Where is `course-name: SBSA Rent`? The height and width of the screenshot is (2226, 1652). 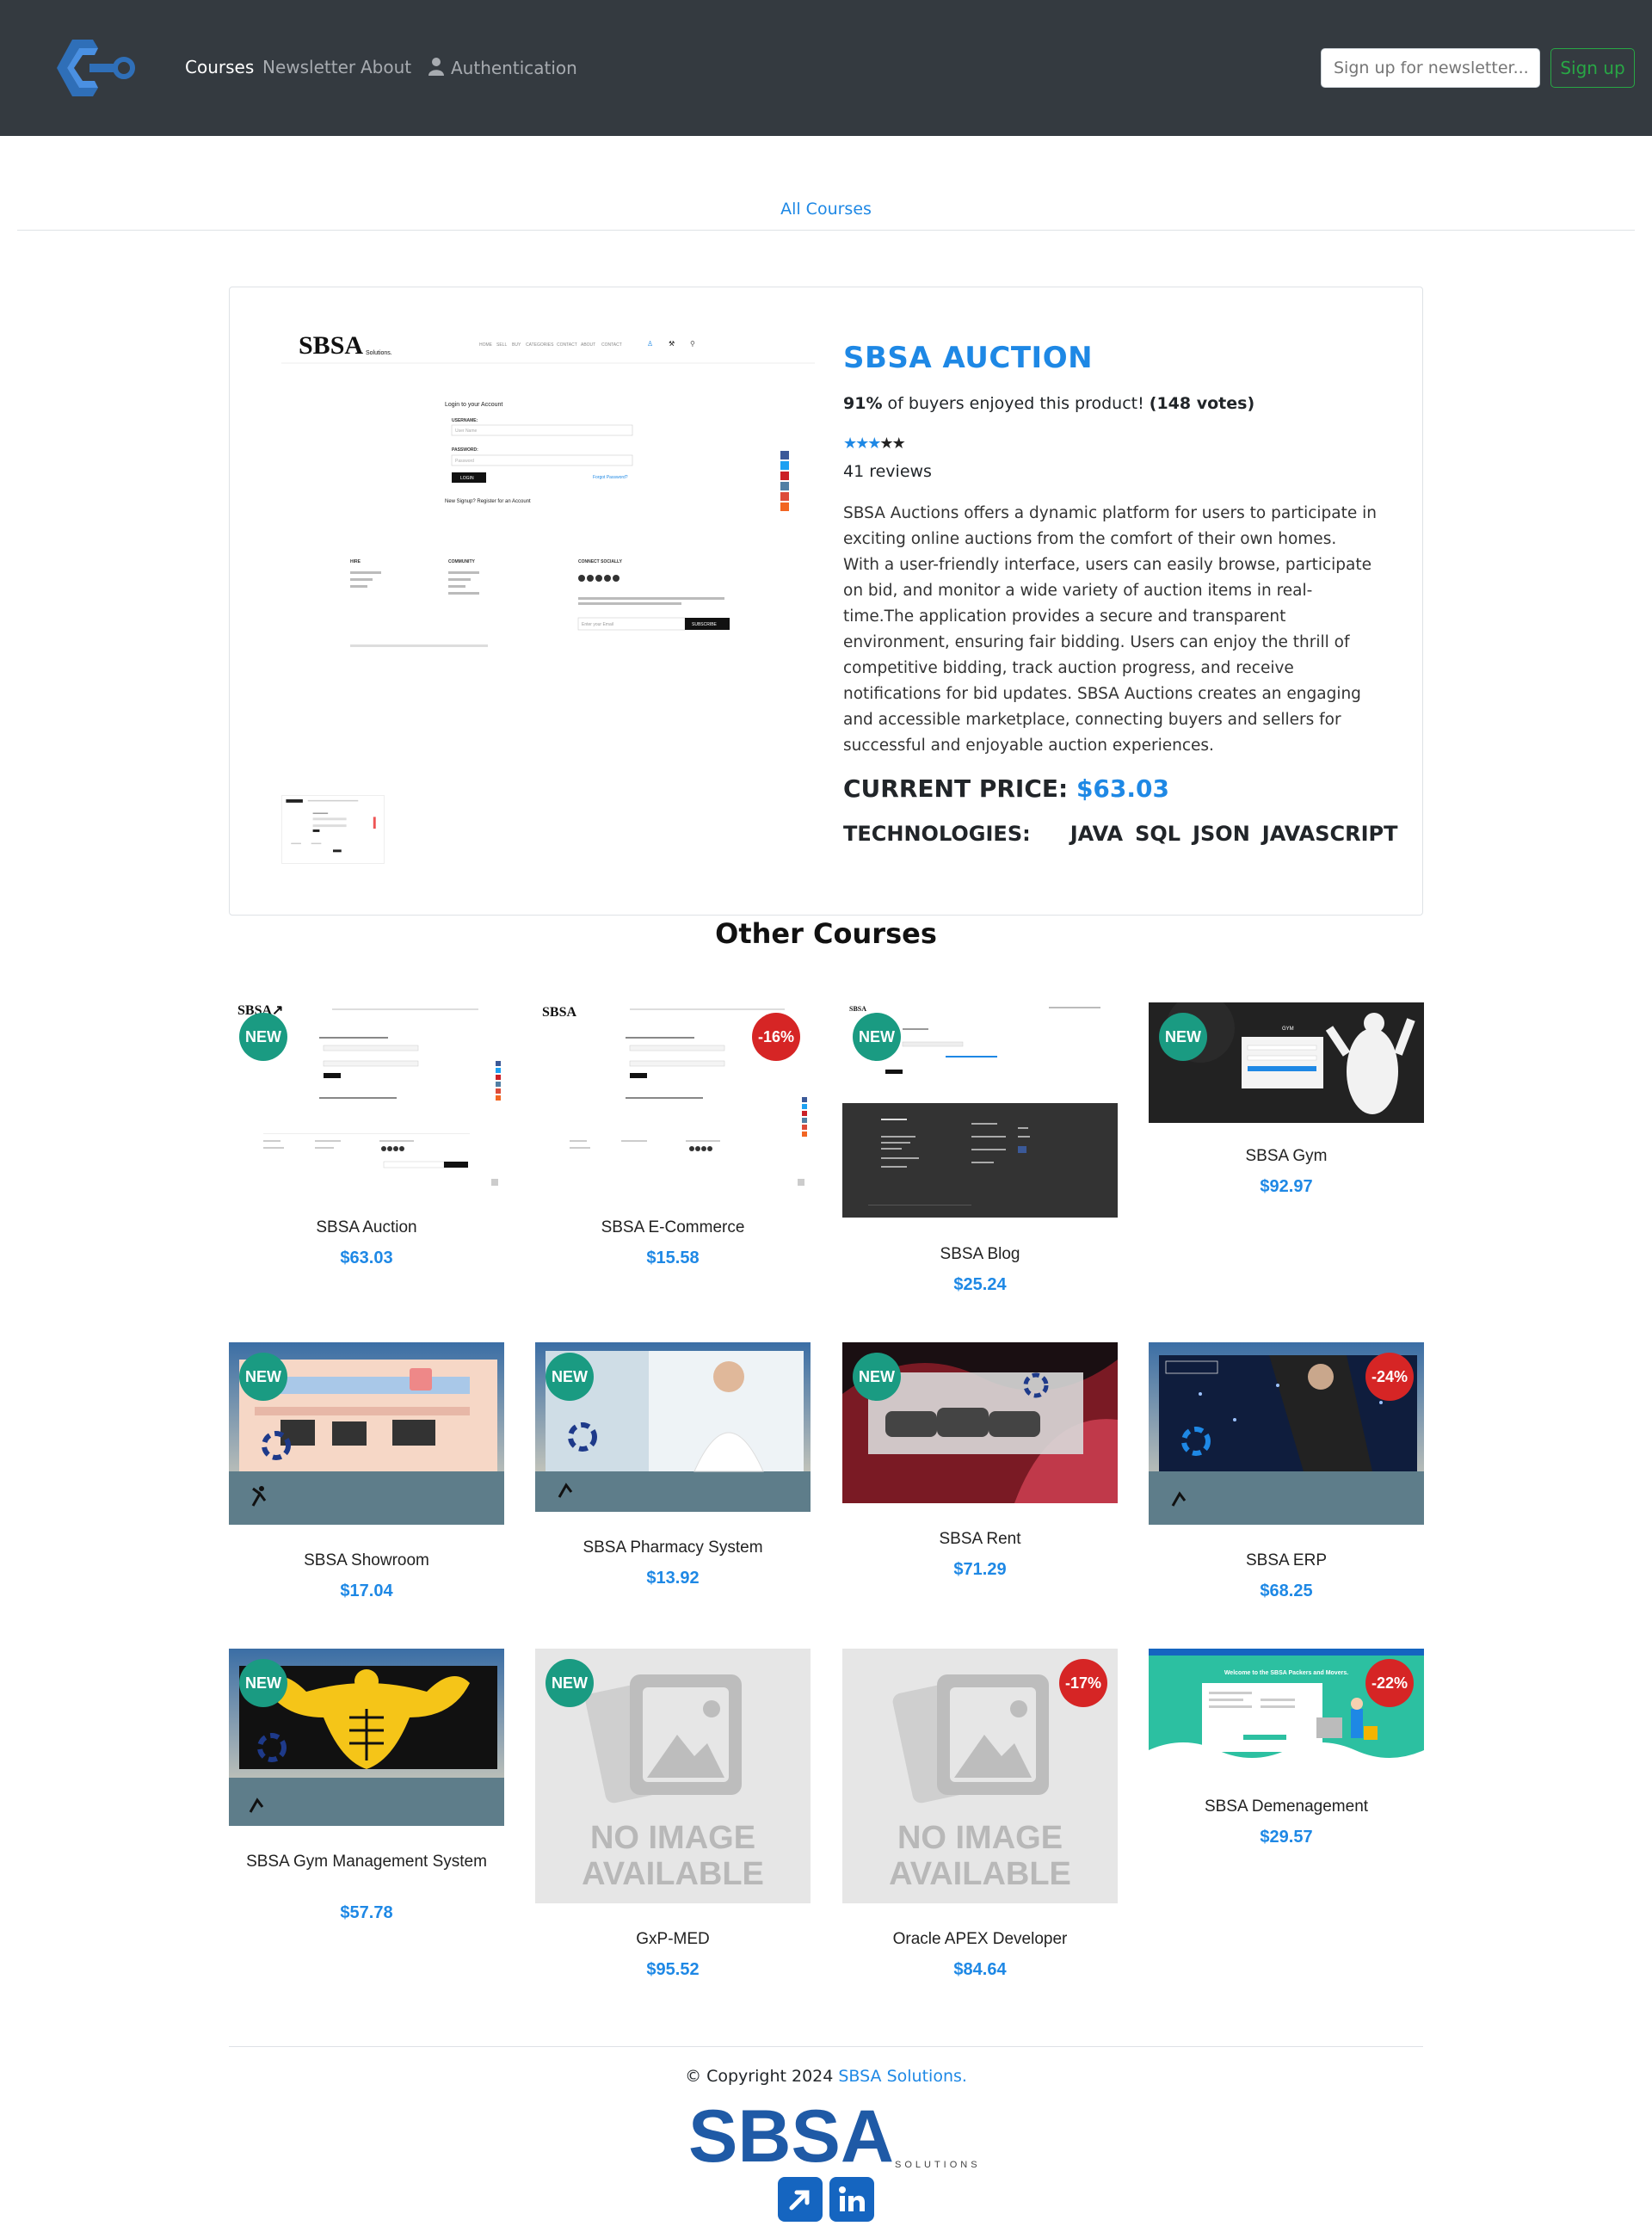 course-name: SBSA Rent is located at coordinates (980, 1539).